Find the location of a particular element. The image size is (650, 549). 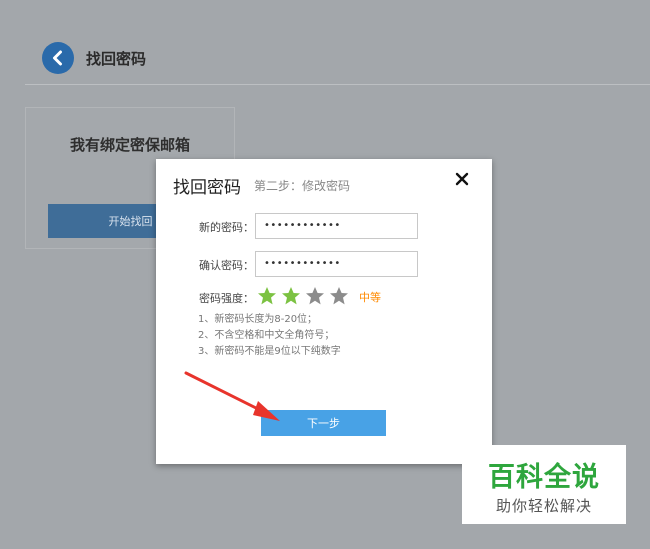

new-password-label: 新的密码： is located at coordinates (226, 227).